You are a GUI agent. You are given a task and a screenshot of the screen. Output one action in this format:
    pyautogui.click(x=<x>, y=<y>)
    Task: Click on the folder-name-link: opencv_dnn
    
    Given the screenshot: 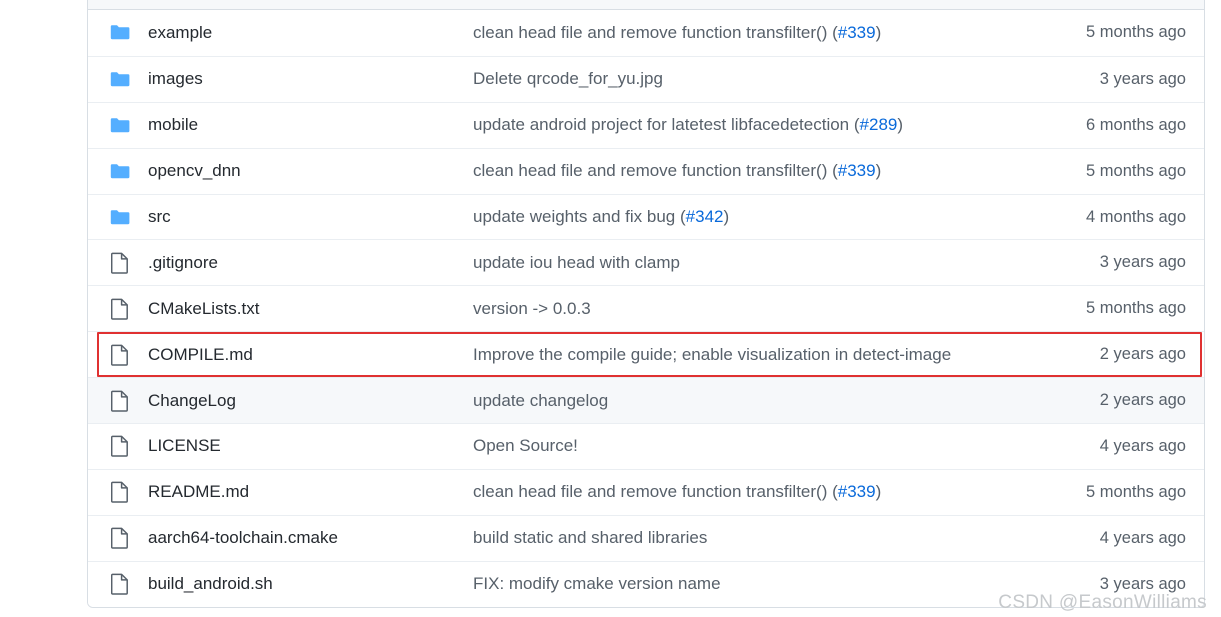 What is the action you would take?
    pyautogui.click(x=310, y=171)
    